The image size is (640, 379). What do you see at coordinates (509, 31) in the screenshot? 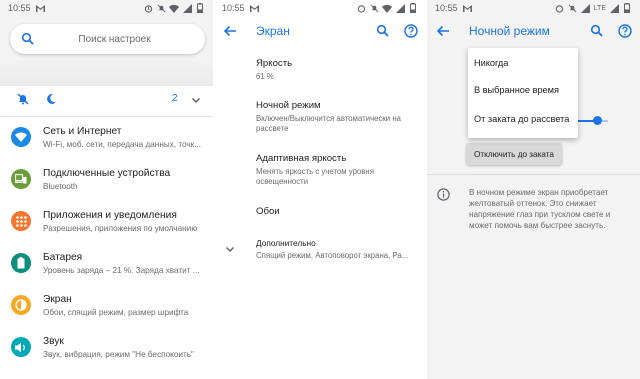
I see `page-title: Ночной режим` at bounding box center [509, 31].